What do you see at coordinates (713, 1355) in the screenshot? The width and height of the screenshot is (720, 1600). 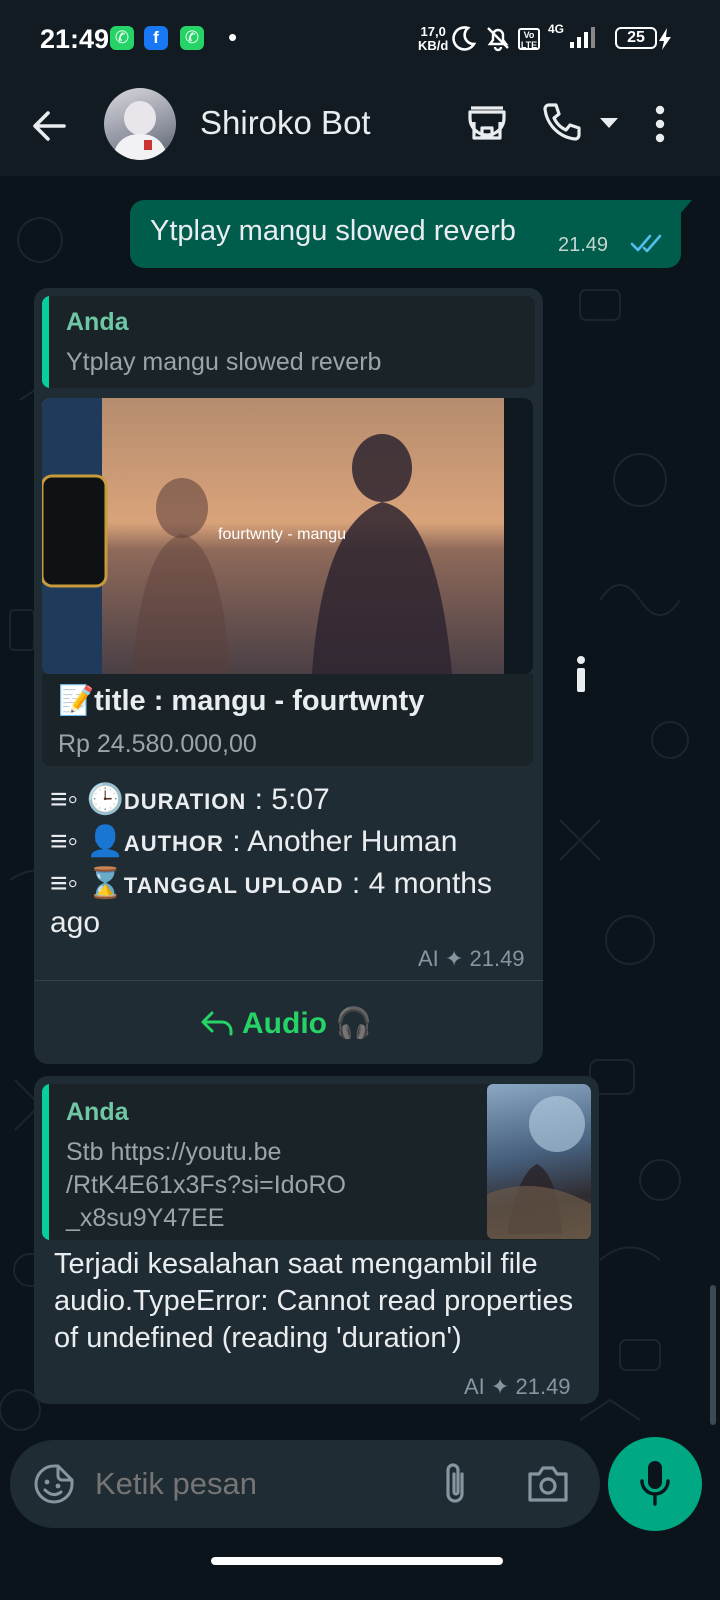 I see `scrollbar` at bounding box center [713, 1355].